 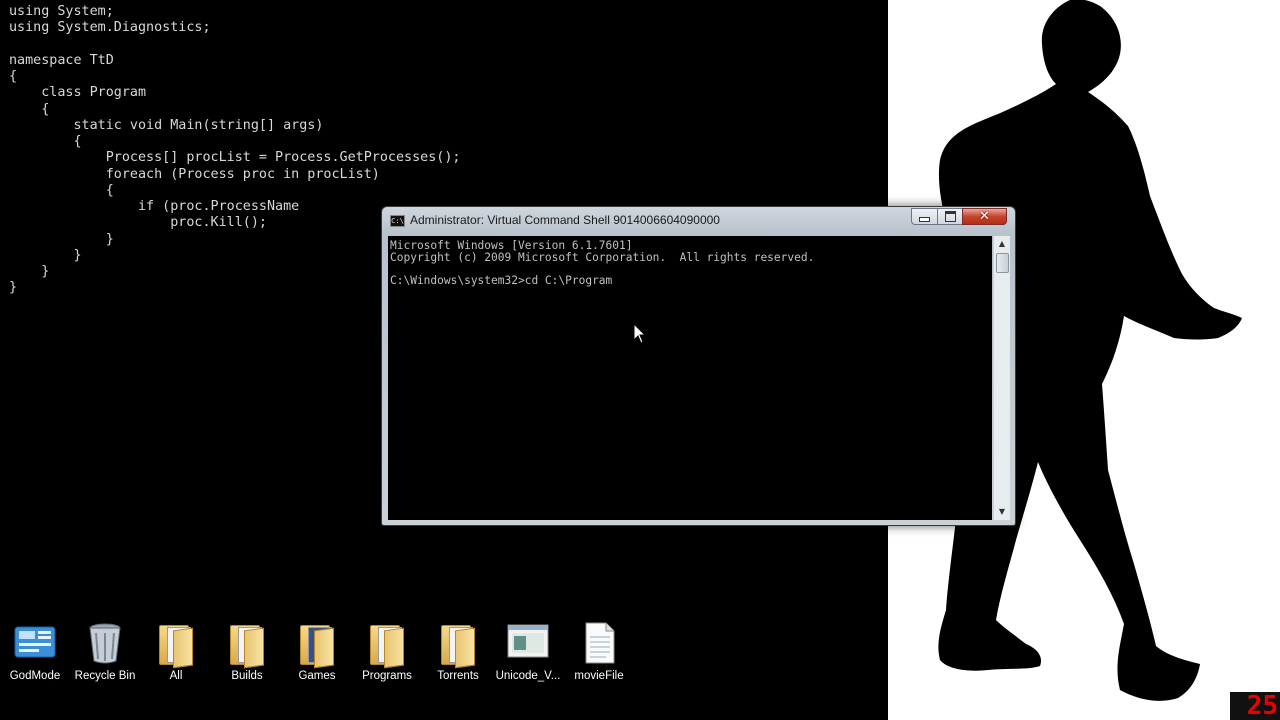 I want to click on code-line: using System;, so click(x=61, y=11).